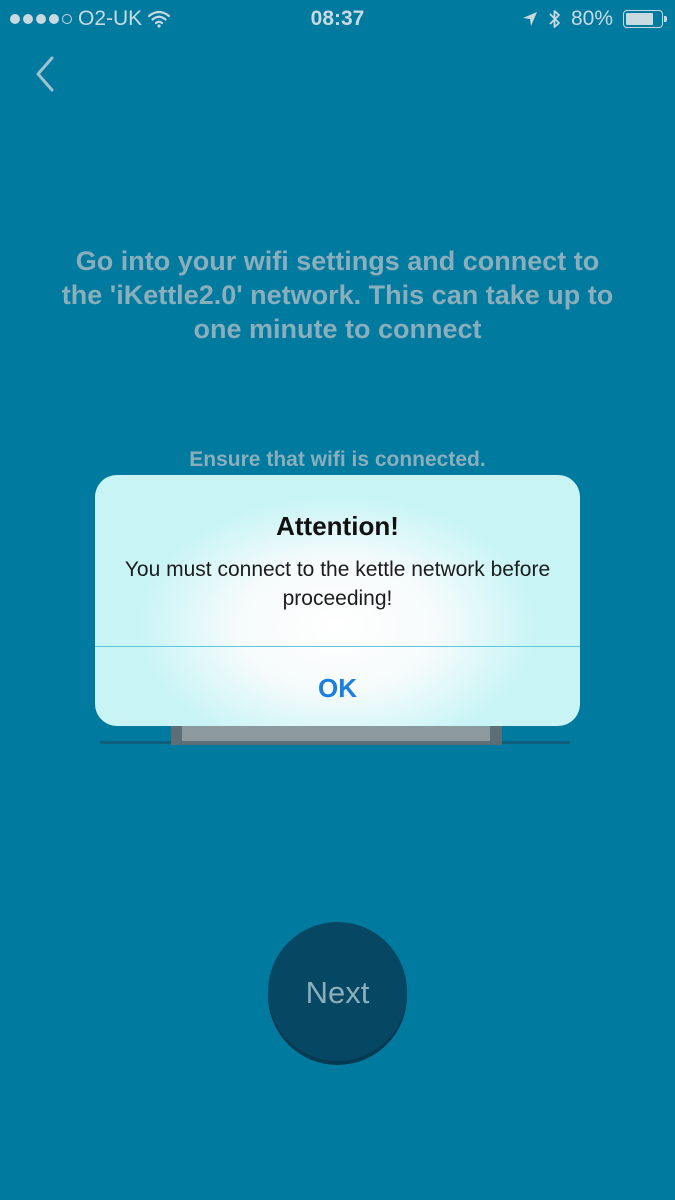 This screenshot has height=1200, width=675. I want to click on alert-title: Attention!, so click(337, 526).